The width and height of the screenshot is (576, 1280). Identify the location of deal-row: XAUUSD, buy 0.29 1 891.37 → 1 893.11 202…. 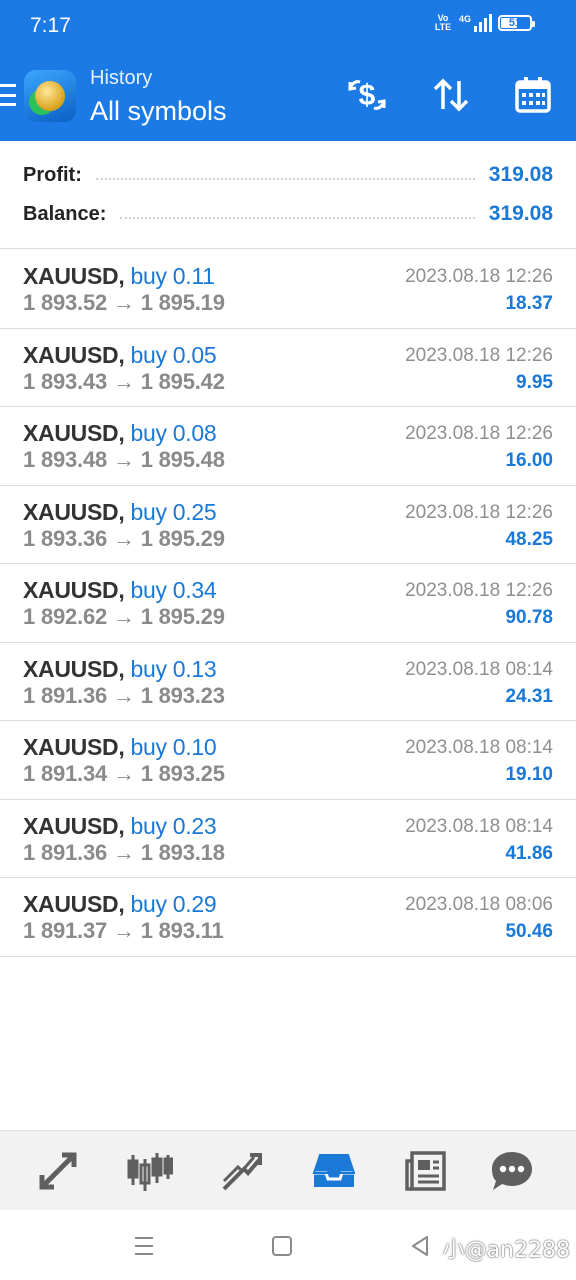
(288, 917).